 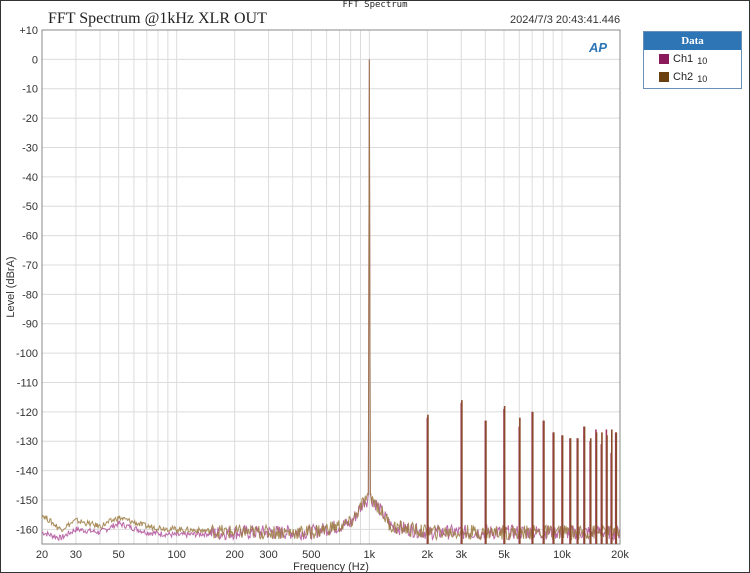 What do you see at coordinates (268, 555) in the screenshot?
I see `x-tick-label: 300` at bounding box center [268, 555].